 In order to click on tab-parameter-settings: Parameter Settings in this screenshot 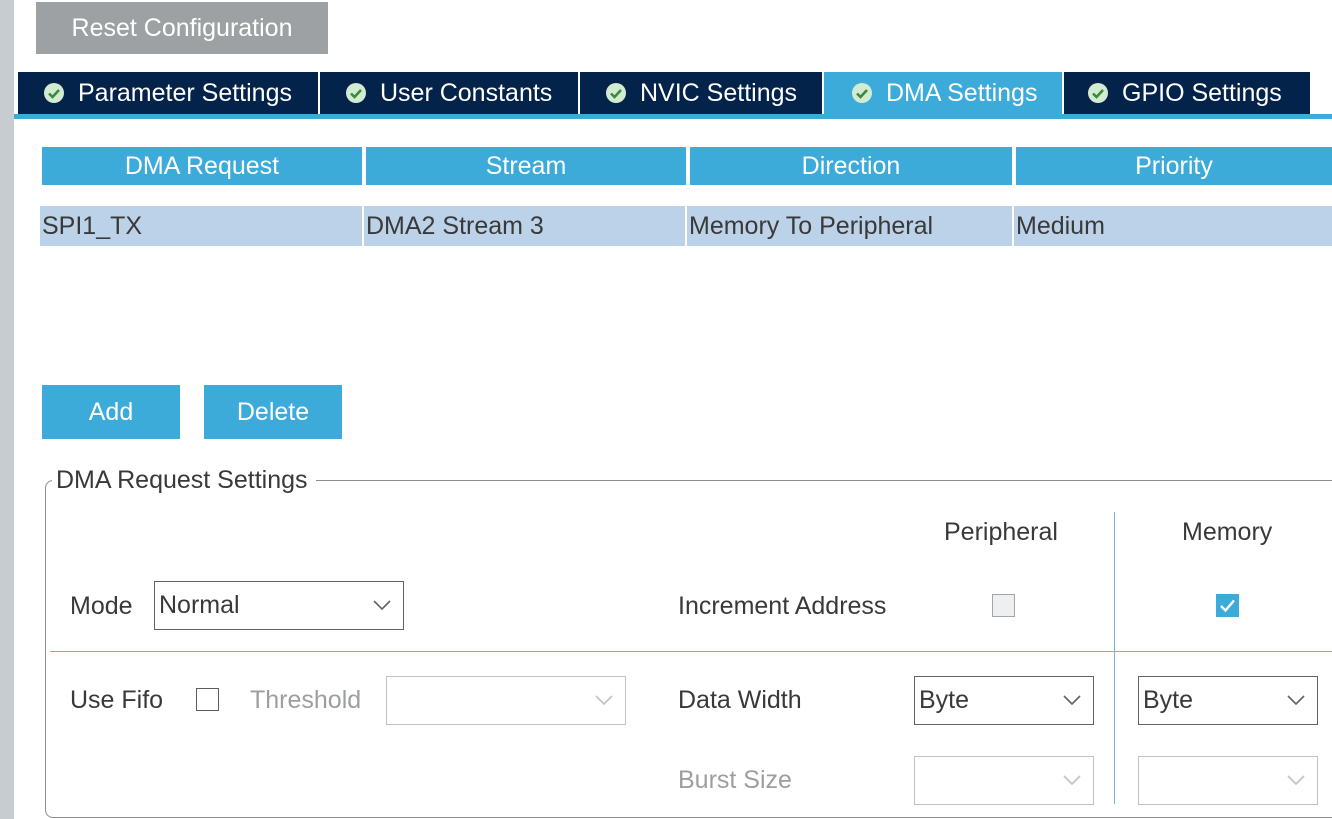, I will do `click(169, 93)`.